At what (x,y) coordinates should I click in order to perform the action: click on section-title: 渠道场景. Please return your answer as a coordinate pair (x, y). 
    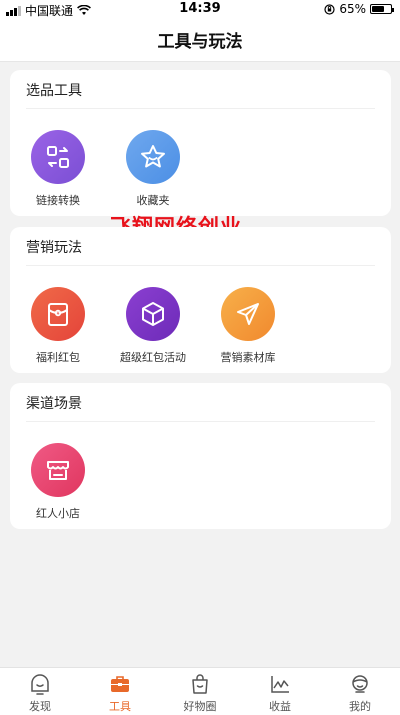
    Looking at the image, I should click on (54, 404).